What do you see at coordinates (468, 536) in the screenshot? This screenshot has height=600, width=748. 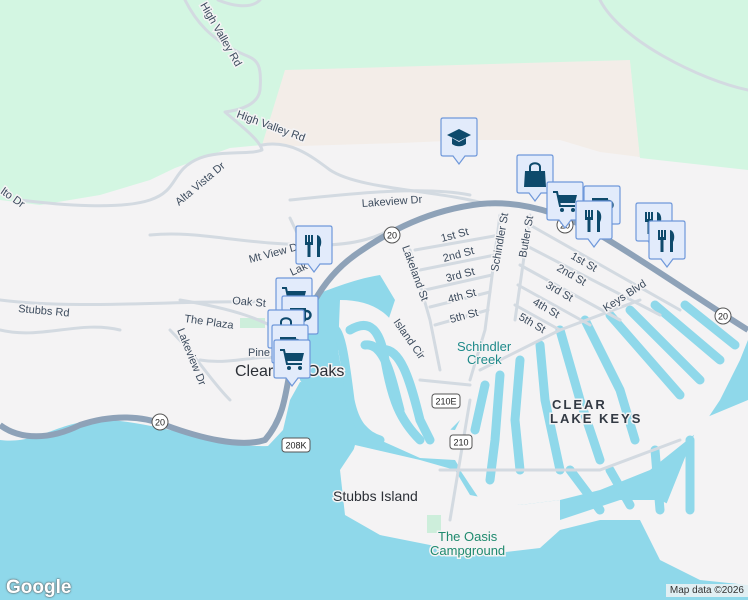 I see `campground-label: The Oasis` at bounding box center [468, 536].